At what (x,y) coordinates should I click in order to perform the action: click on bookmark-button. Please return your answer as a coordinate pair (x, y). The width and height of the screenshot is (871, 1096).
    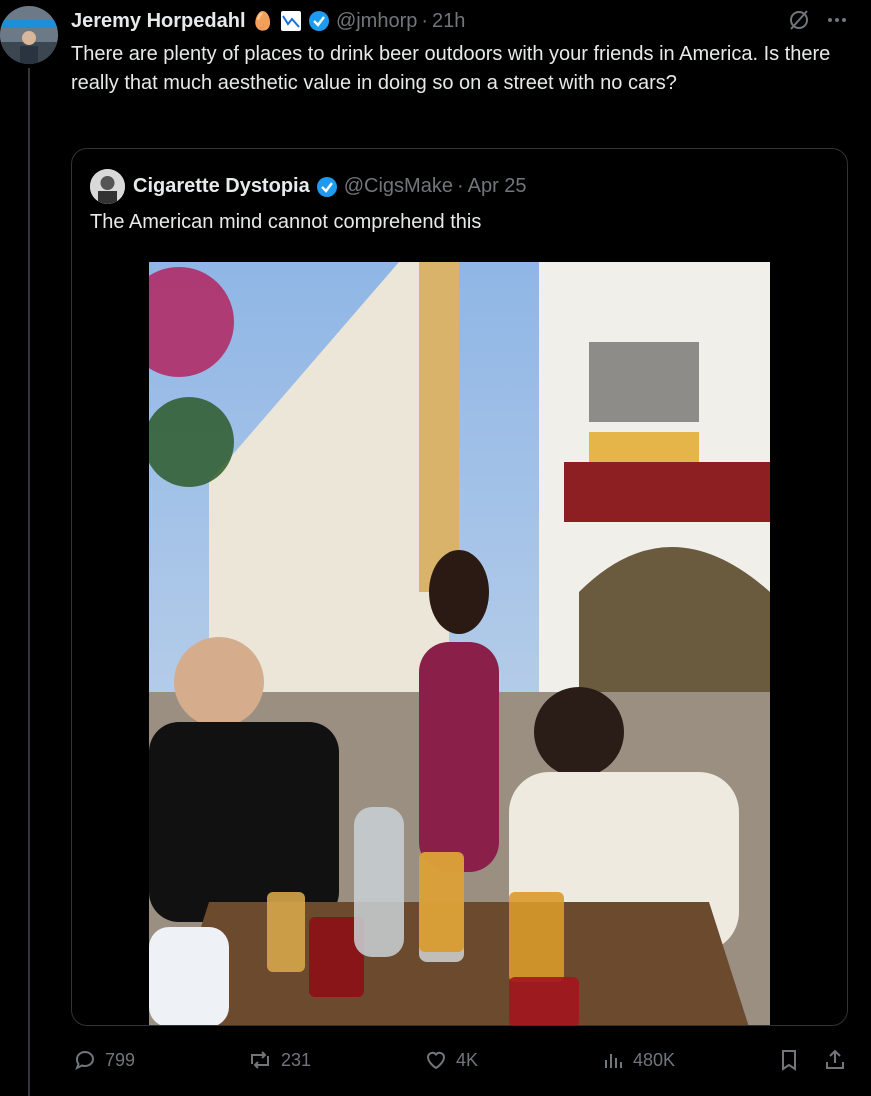
    Looking at the image, I should click on (789, 1060).